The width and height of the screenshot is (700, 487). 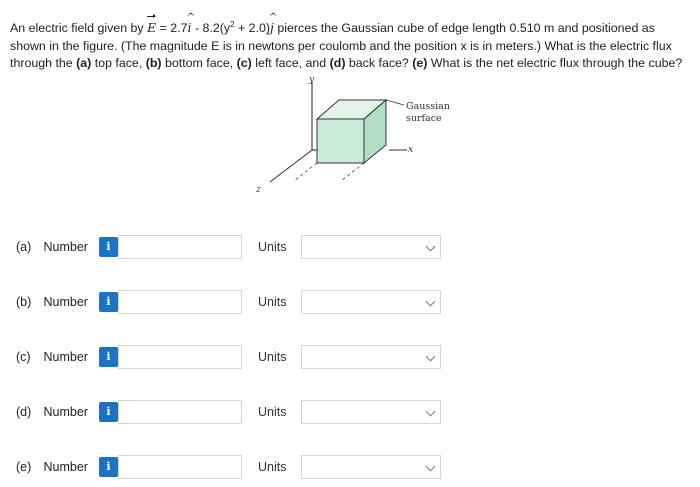 I want to click on answer-label: (b) Number, so click(x=52, y=302).